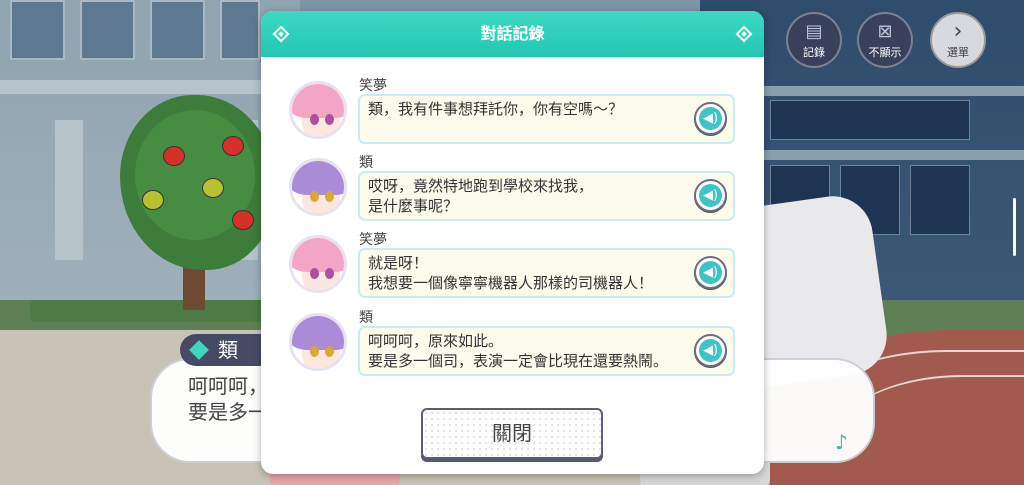  Describe the element at coordinates (885, 52) in the screenshot. I see `hide-button-label: 不顯示` at that location.